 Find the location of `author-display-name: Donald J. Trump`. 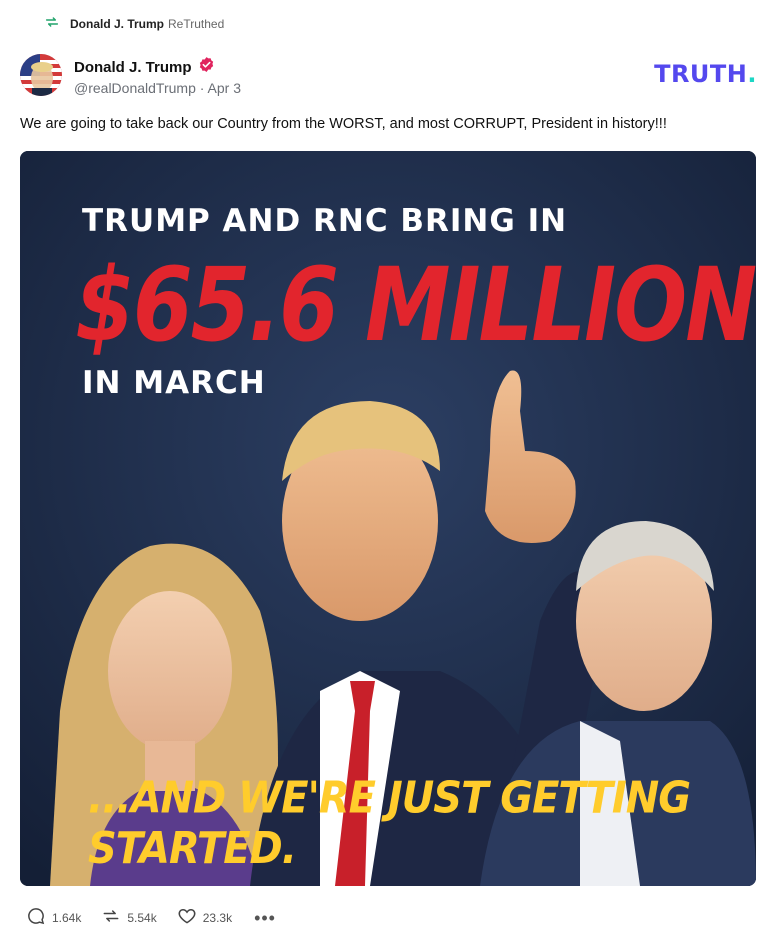

author-display-name: Donald J. Trump is located at coordinates (133, 67).